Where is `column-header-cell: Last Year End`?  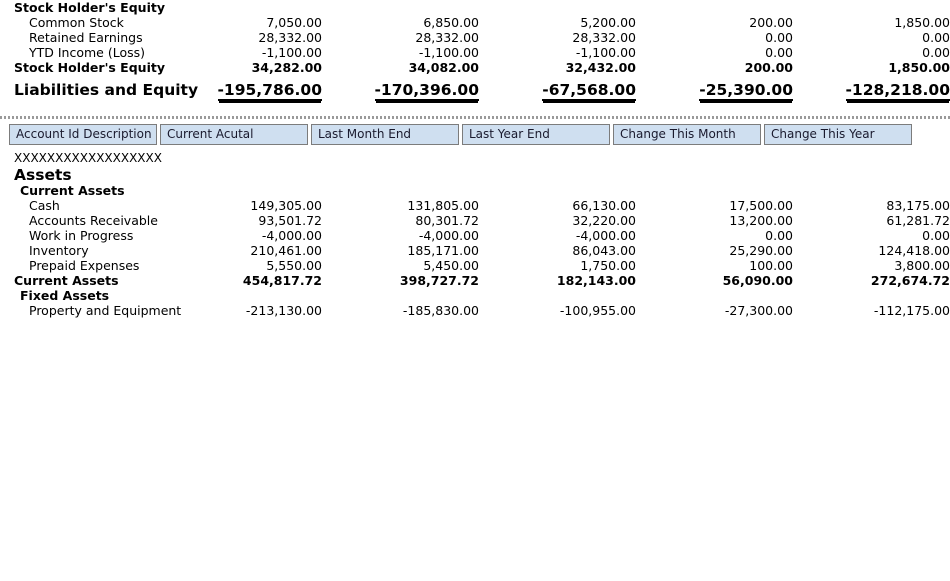
column-header-cell: Last Year End is located at coordinates (536, 134).